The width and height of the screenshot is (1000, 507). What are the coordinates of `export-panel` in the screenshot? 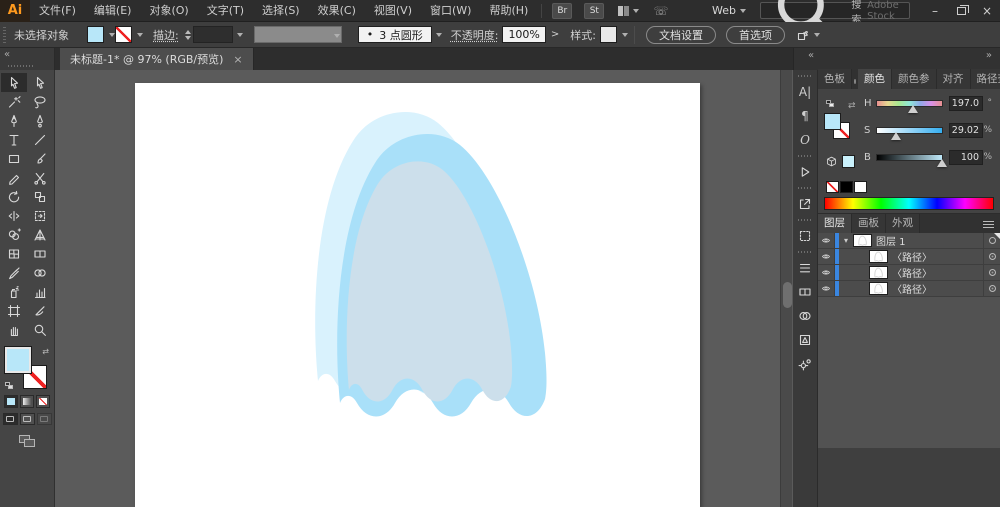 It's located at (805, 204).